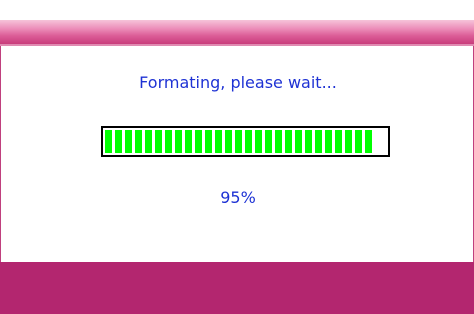 The width and height of the screenshot is (474, 314). I want to click on progress-percent: 95%, so click(238, 197).